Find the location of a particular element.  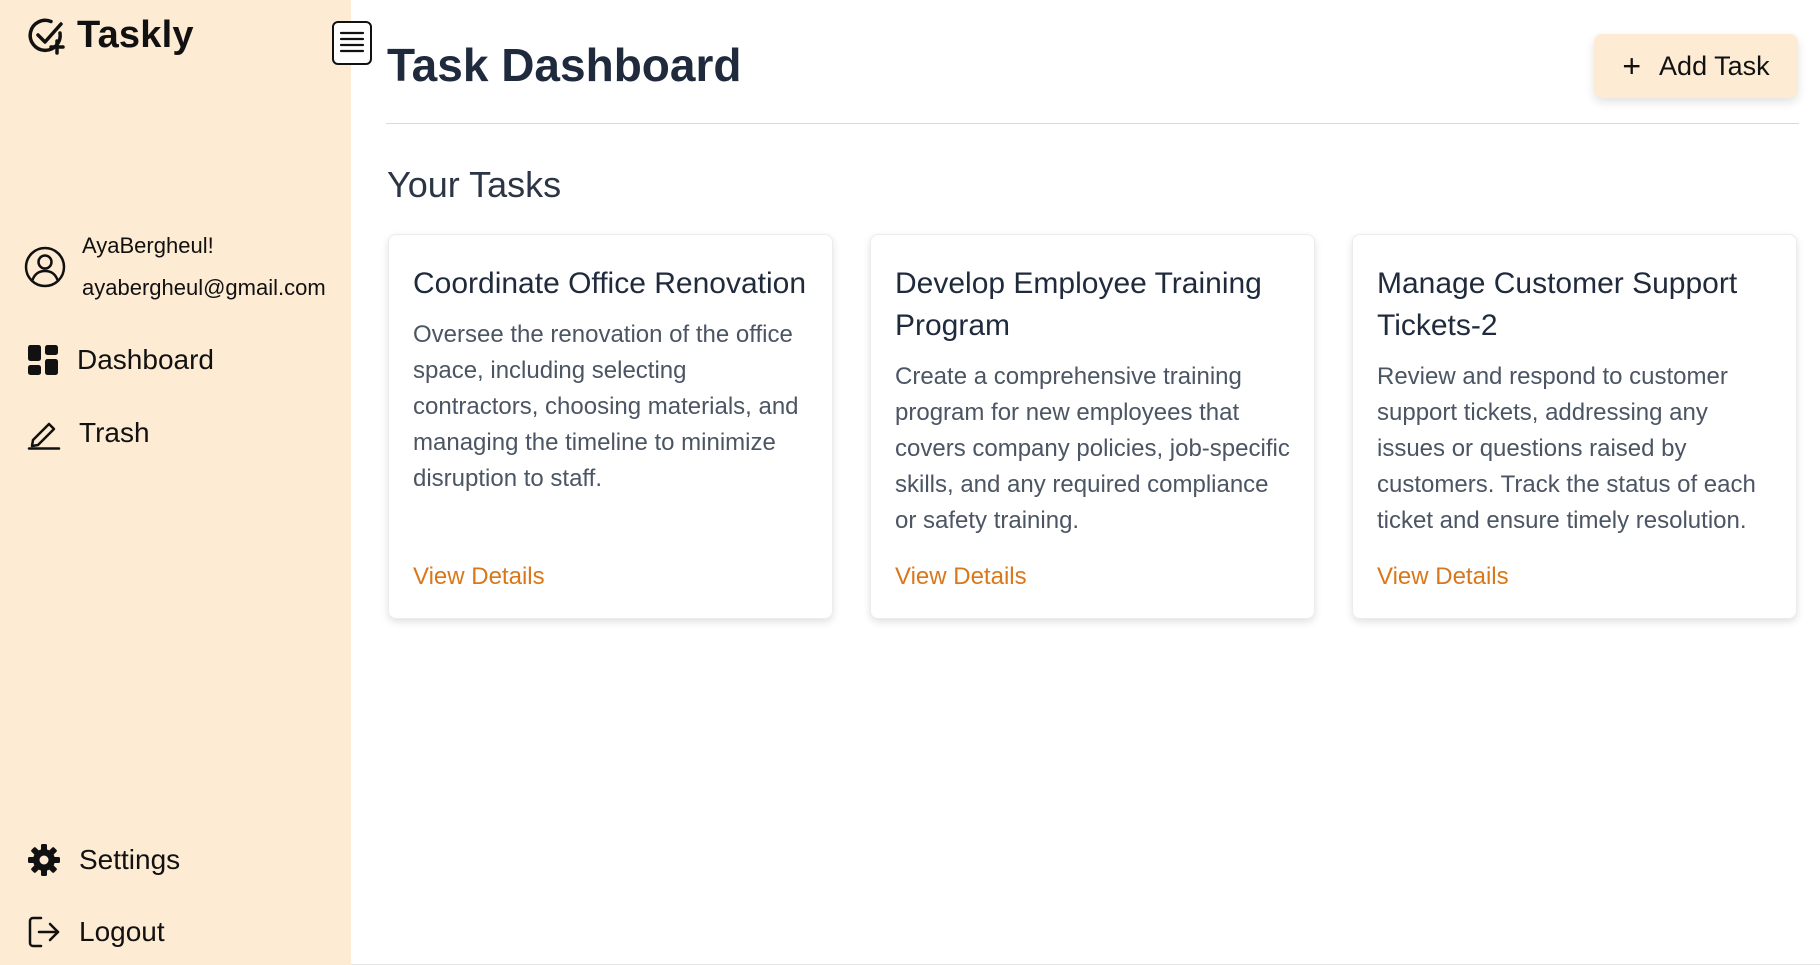

user-email: ayabergheul@gmail.com is located at coordinates (204, 287).